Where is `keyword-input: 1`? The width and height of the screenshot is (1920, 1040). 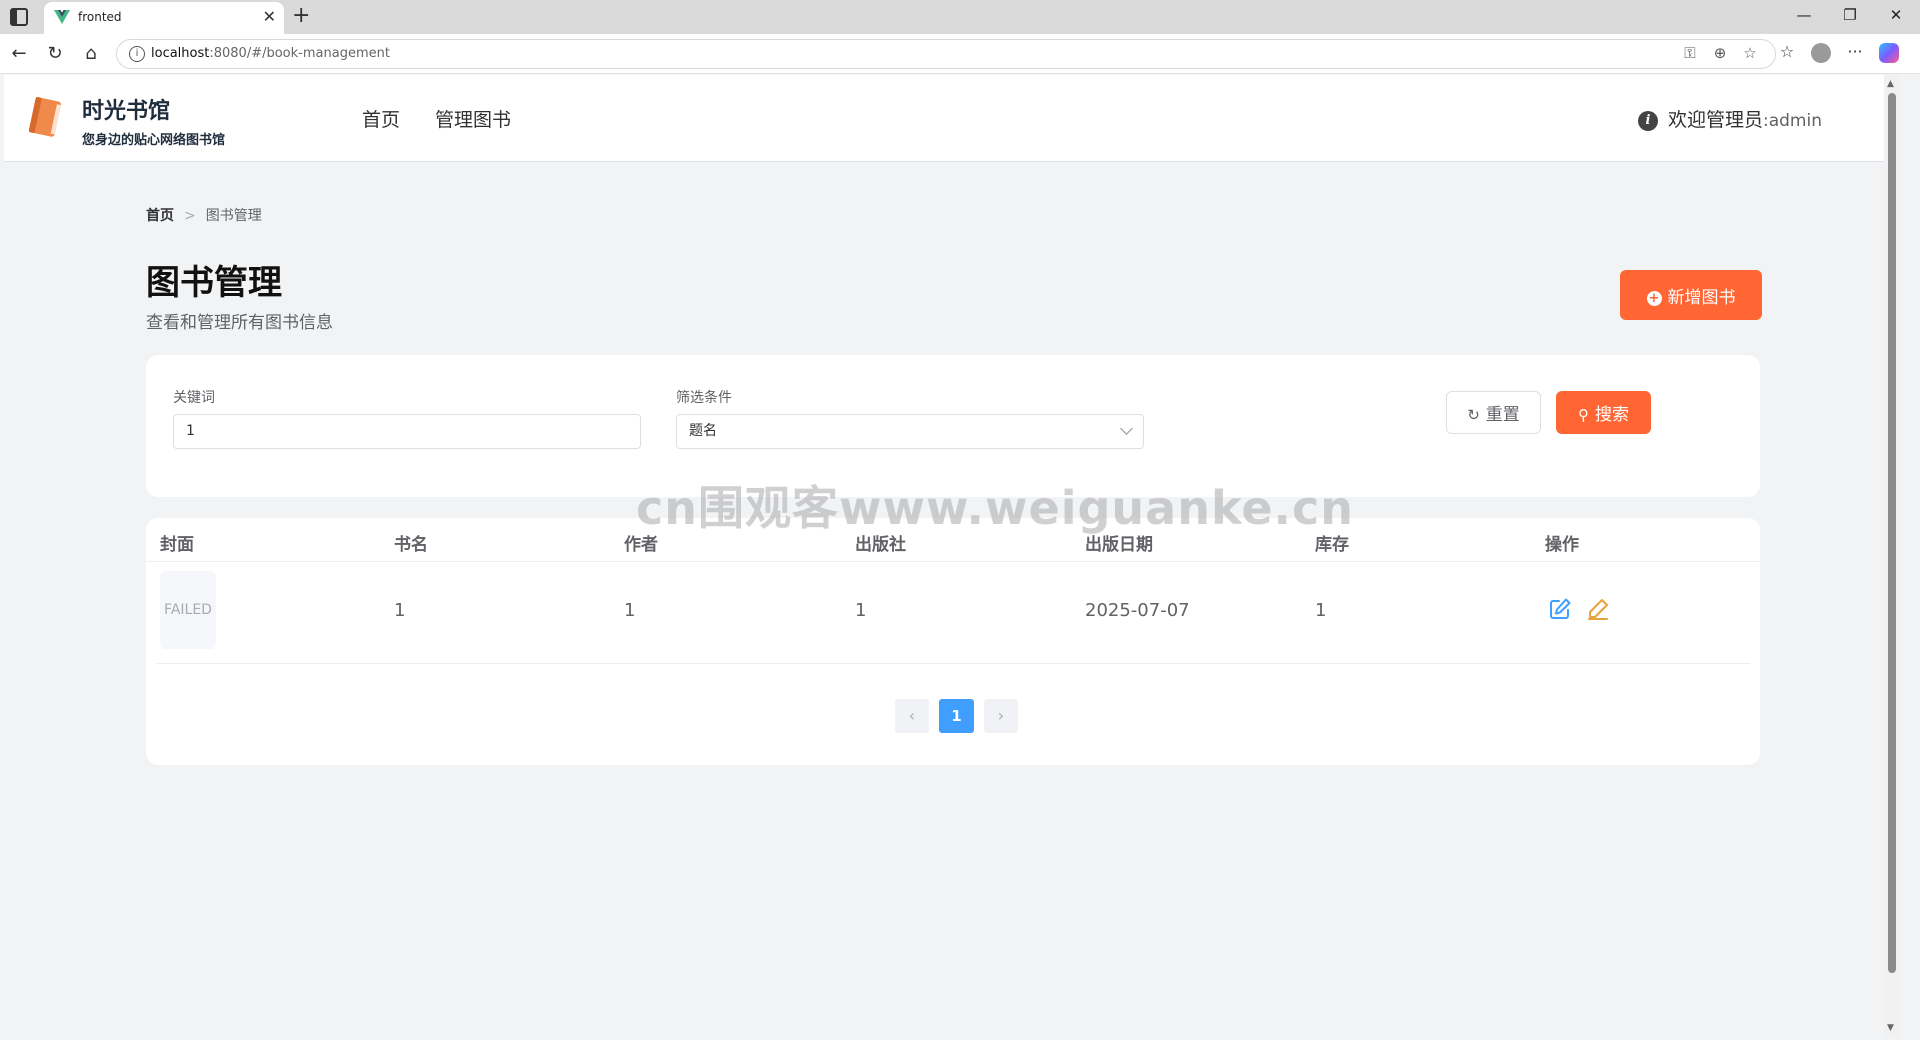
keyword-input: 1 is located at coordinates (407, 431).